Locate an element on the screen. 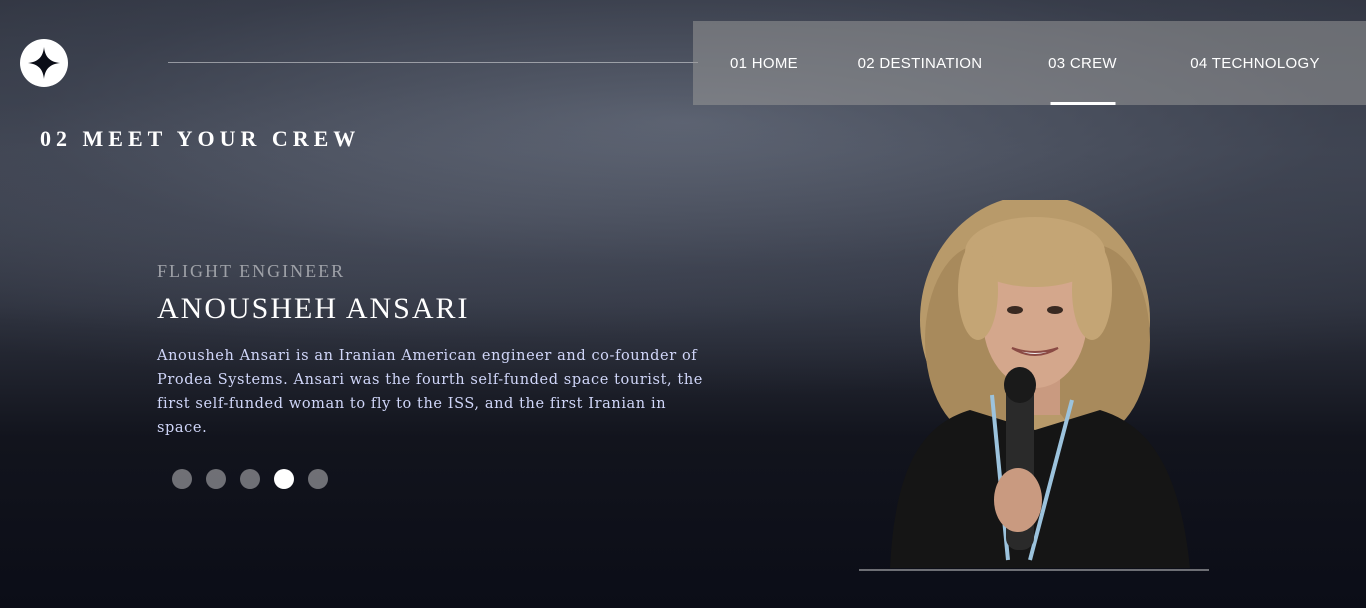  page-title: 02 MEET YOUR CREW is located at coordinates (200, 138).